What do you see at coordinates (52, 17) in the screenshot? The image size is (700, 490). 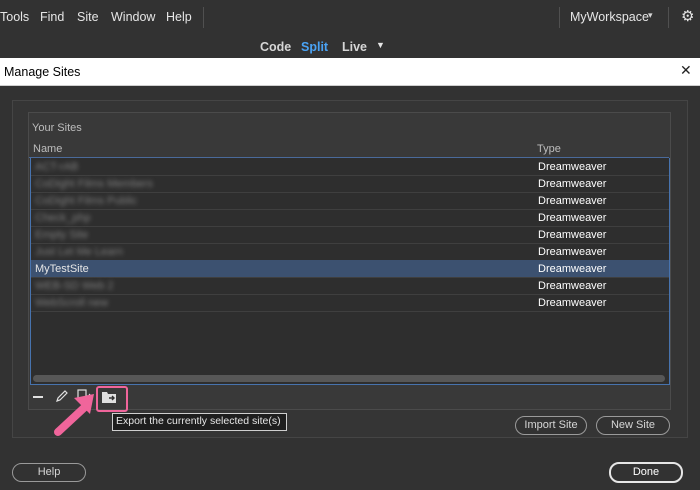 I see `menu-find: Find` at bounding box center [52, 17].